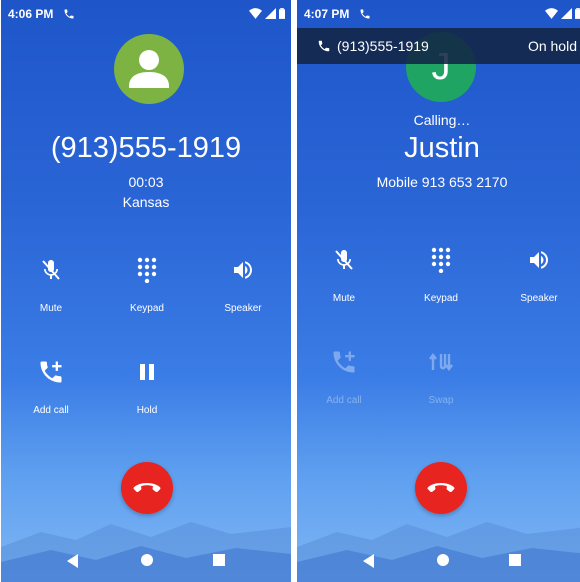 The width and height of the screenshot is (580, 582). Describe the element at coordinates (441, 400) in the screenshot. I see `swap-label: Swap` at that location.